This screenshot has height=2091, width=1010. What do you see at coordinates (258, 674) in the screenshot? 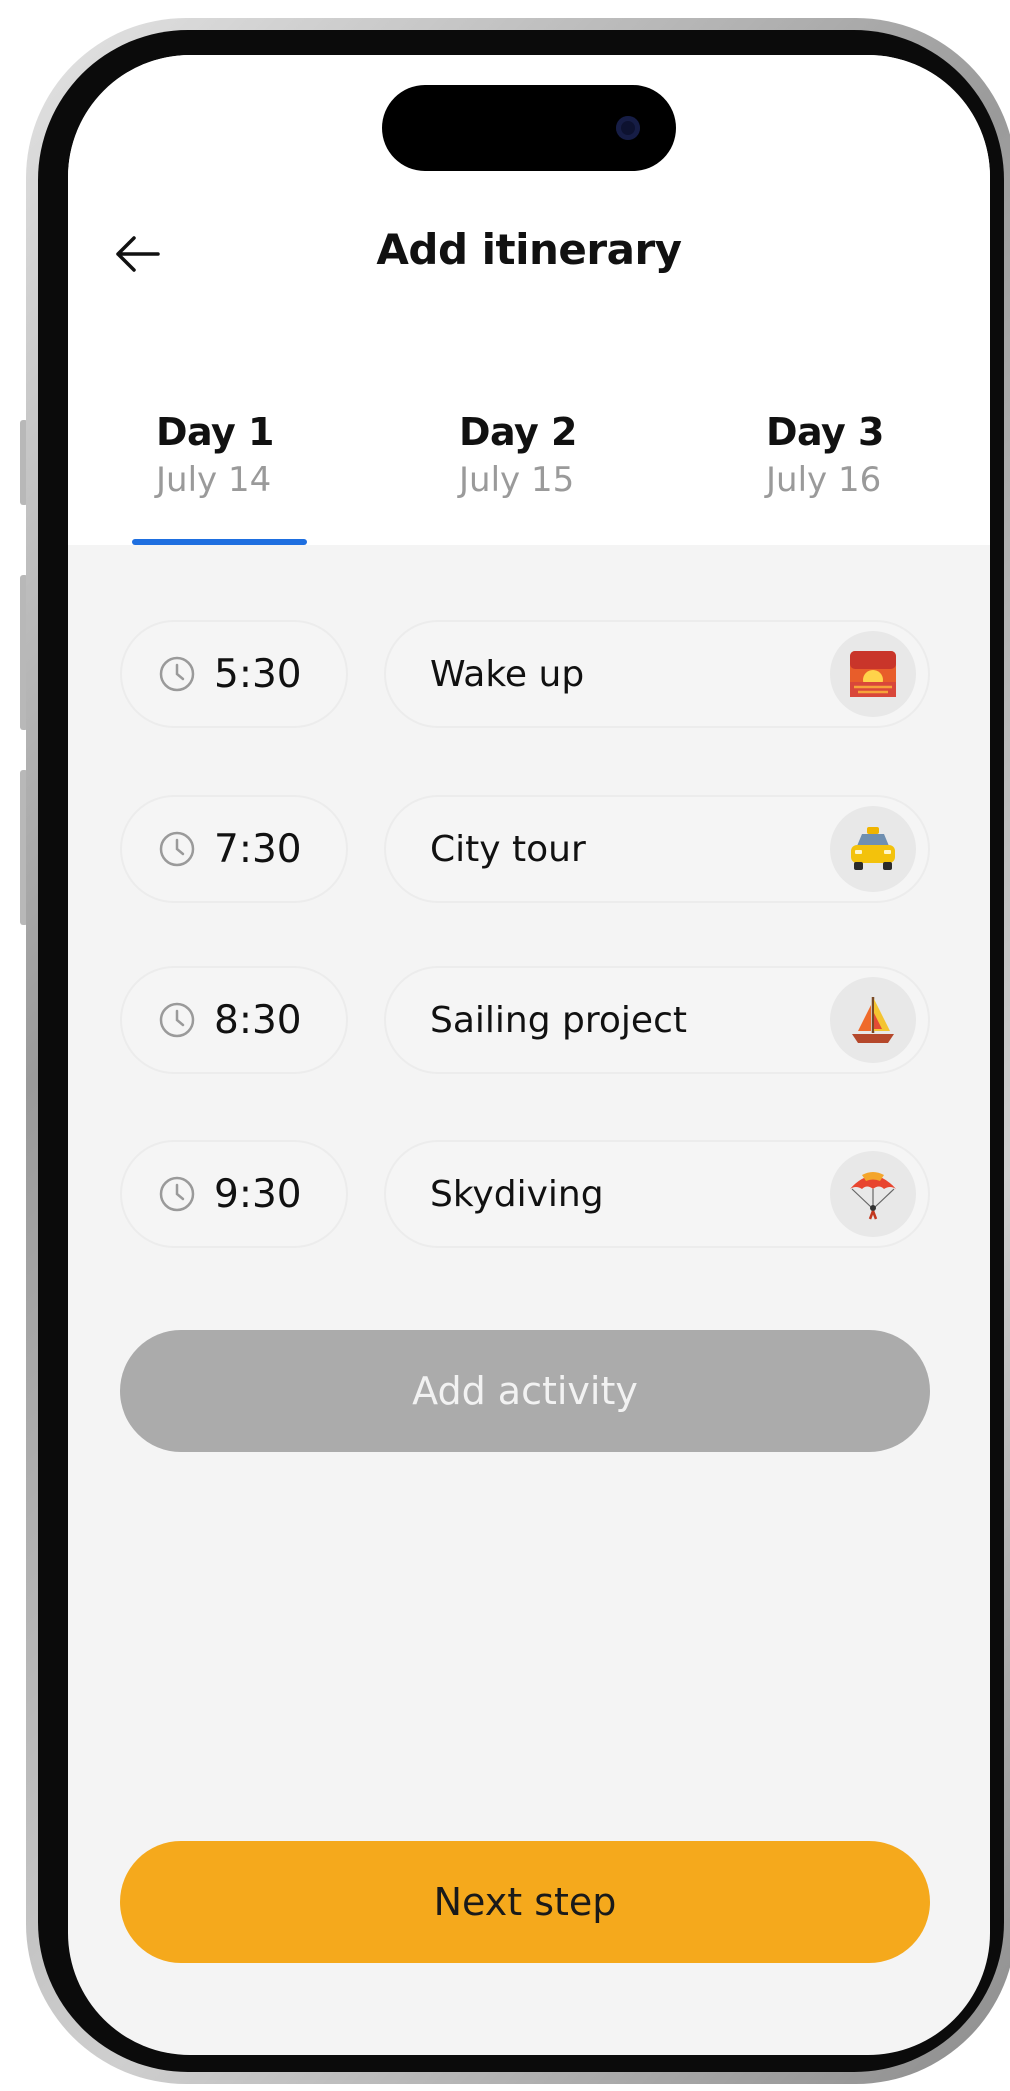
I see `activity-time: 5:30` at bounding box center [258, 674].